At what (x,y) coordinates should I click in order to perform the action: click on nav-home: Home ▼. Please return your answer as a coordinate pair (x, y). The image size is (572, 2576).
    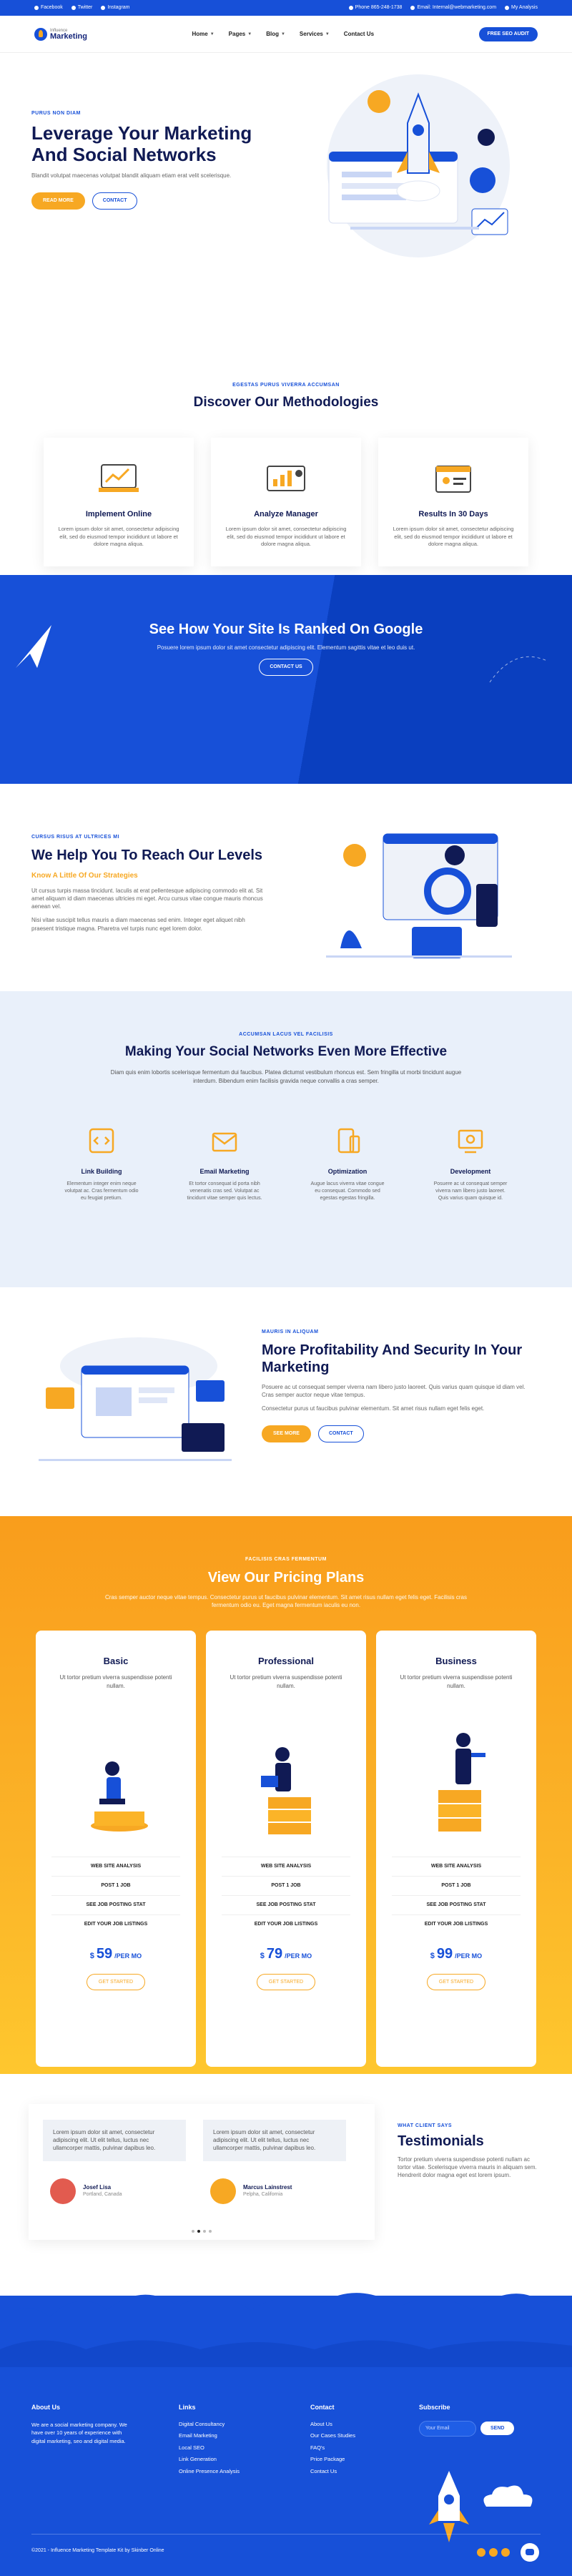
    Looking at the image, I should click on (203, 34).